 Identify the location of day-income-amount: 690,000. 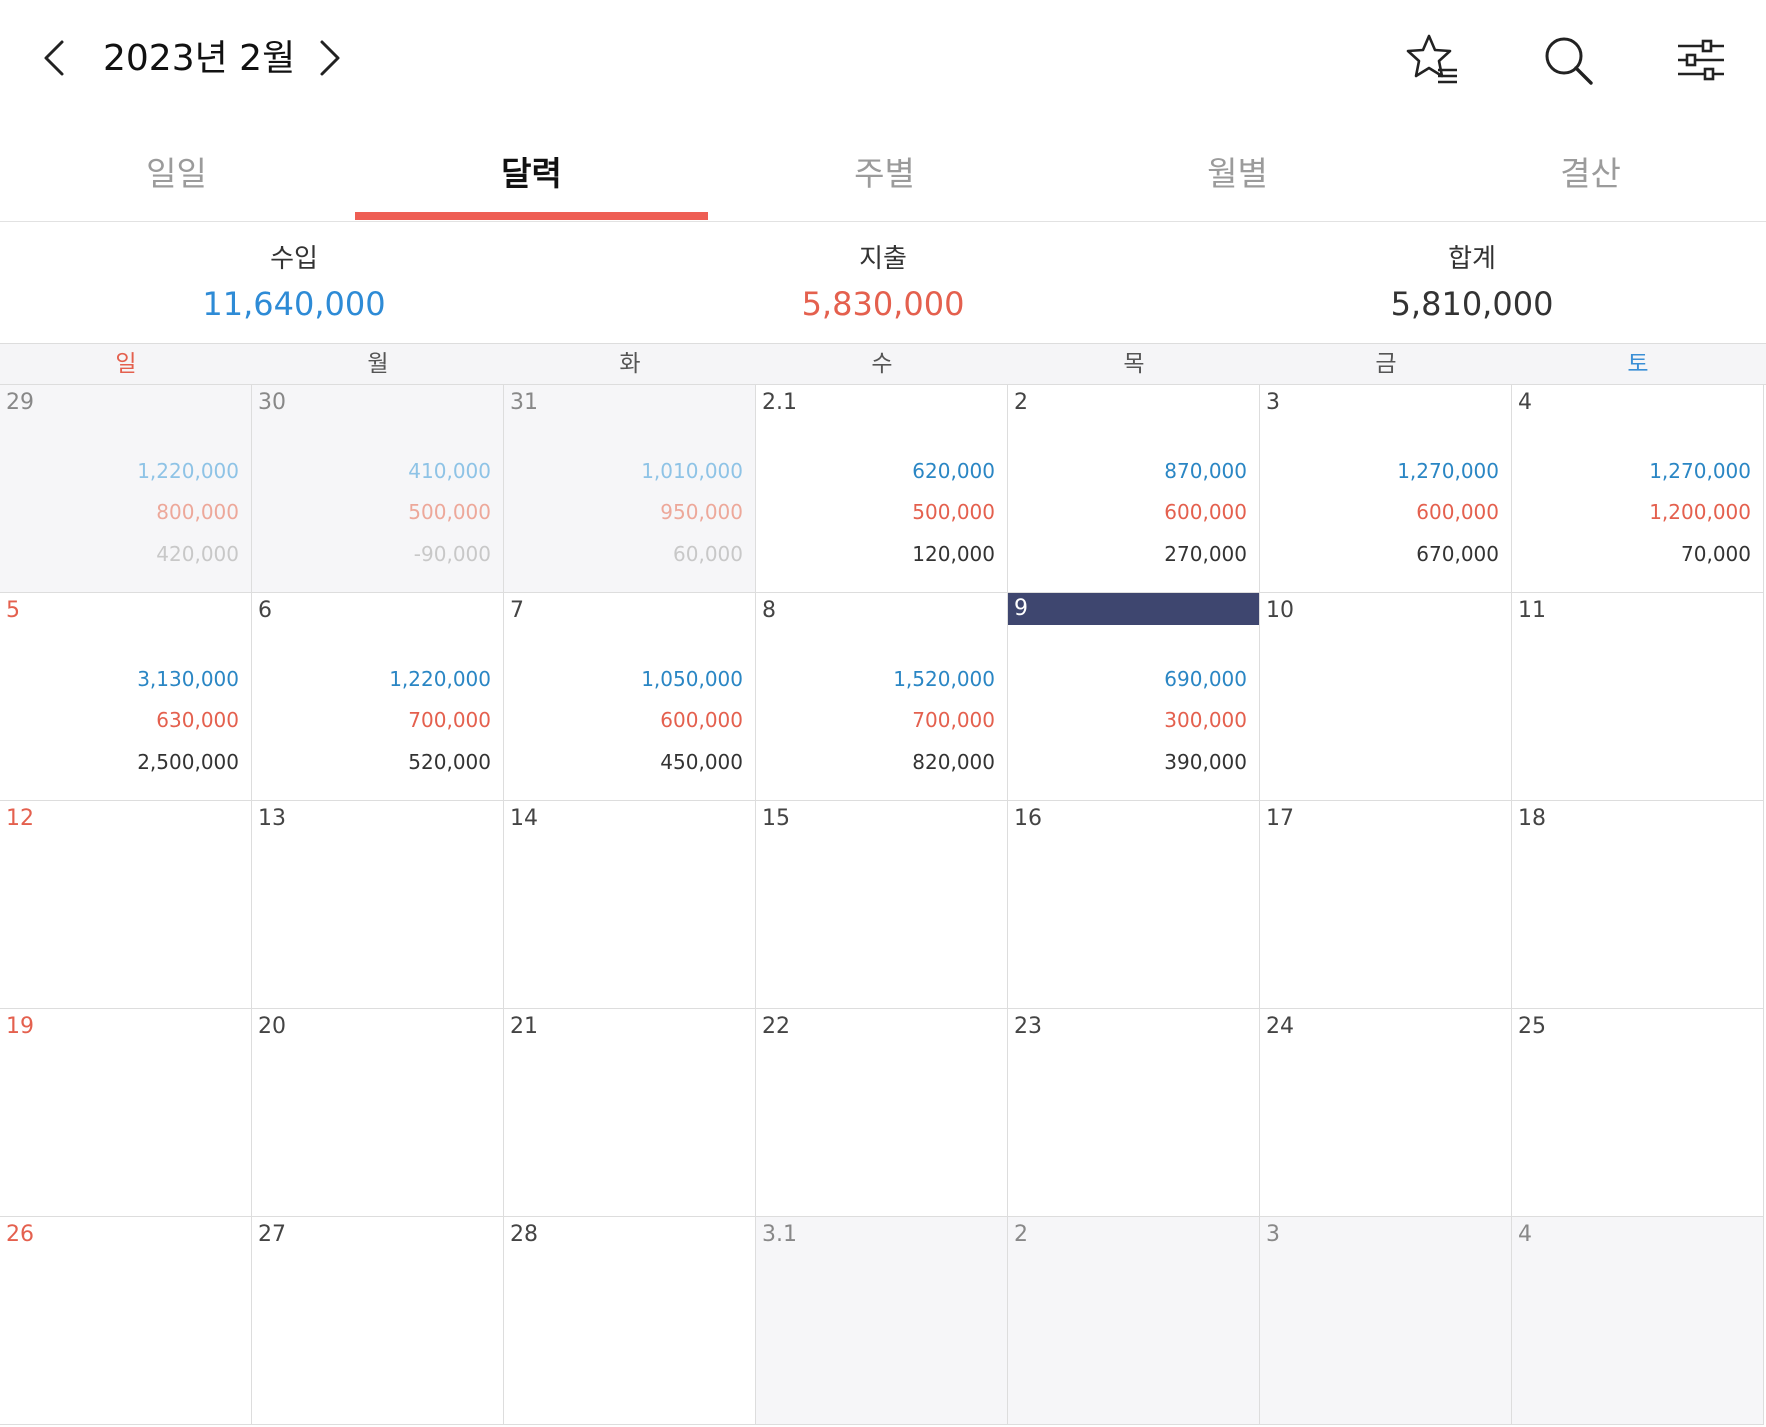
(1205, 679).